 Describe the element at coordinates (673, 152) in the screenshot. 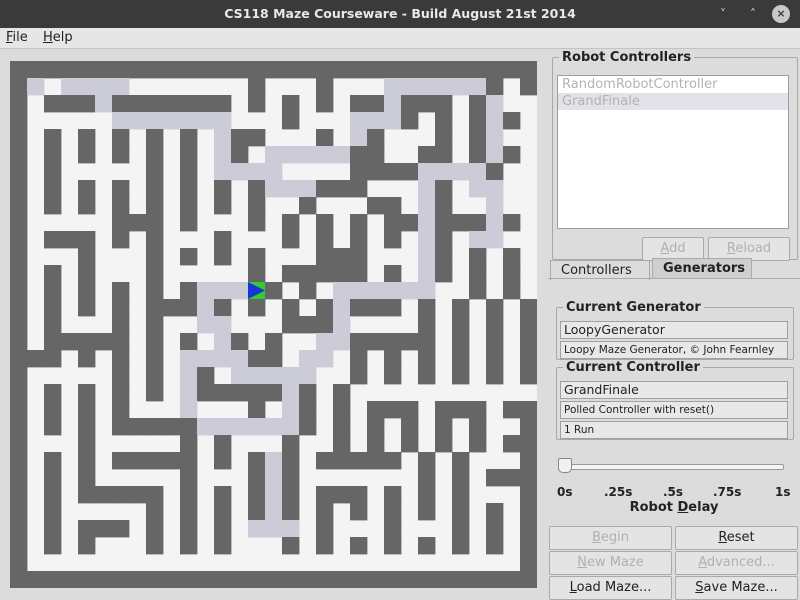

I see `controller-list: RandomRobotController GrandFinale` at that location.